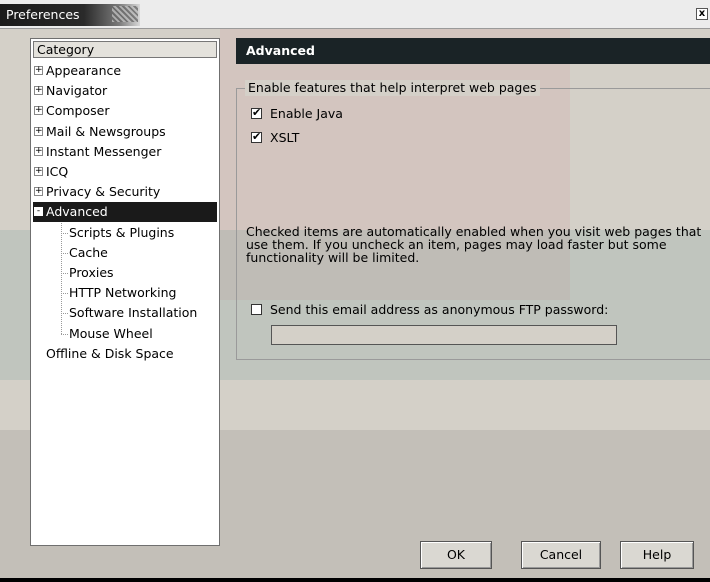 The height and width of the screenshot is (582, 710). What do you see at coordinates (473, 51) in the screenshot?
I see `panel-title: Advanced` at bounding box center [473, 51].